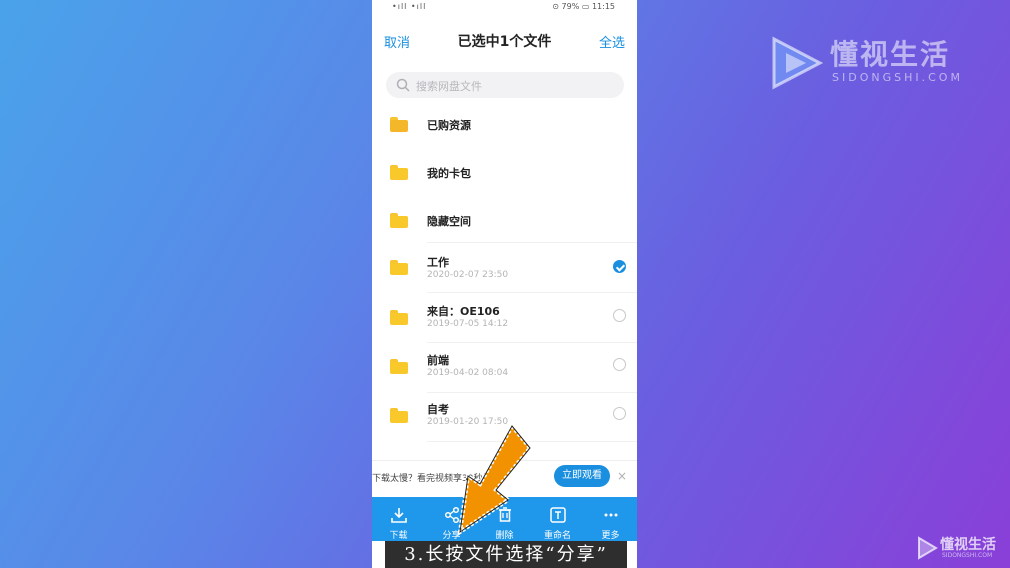 This screenshot has height=568, width=1010. What do you see at coordinates (504, 124) in the screenshot?
I see `list-item-purchased: 已购资源` at bounding box center [504, 124].